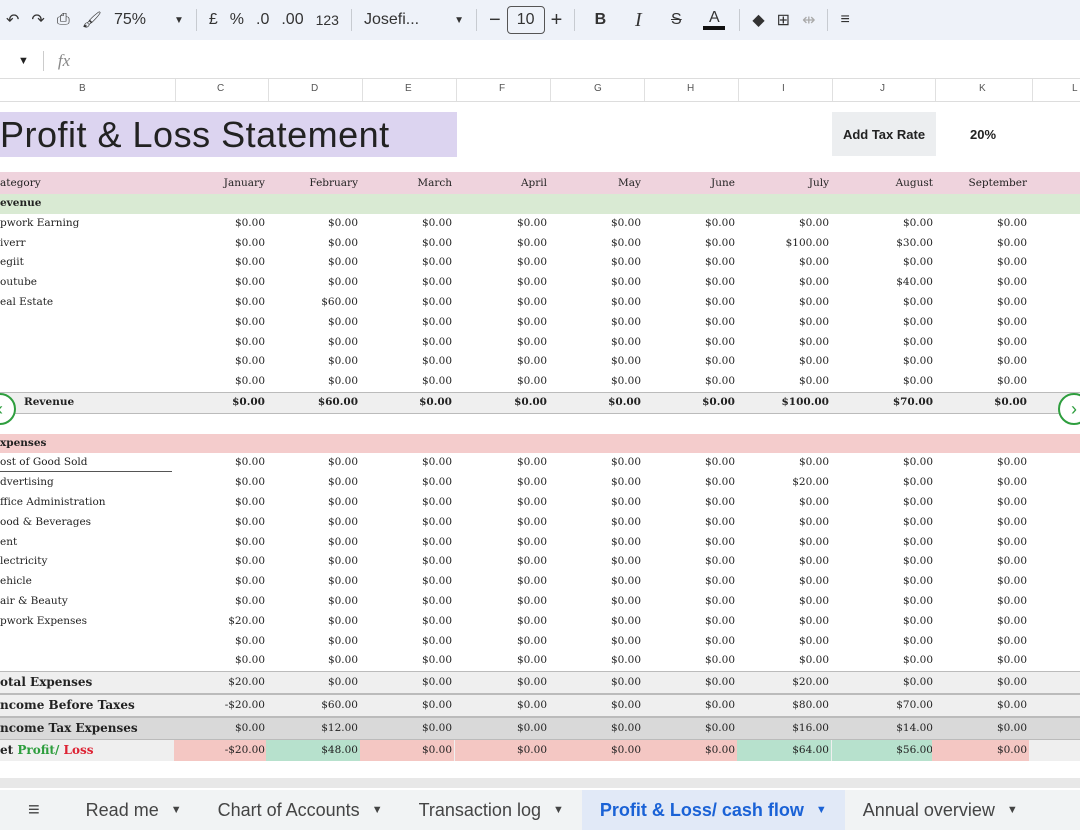 The height and width of the screenshot is (830, 1080). I want to click on column-header-j: J, so click(882, 88).